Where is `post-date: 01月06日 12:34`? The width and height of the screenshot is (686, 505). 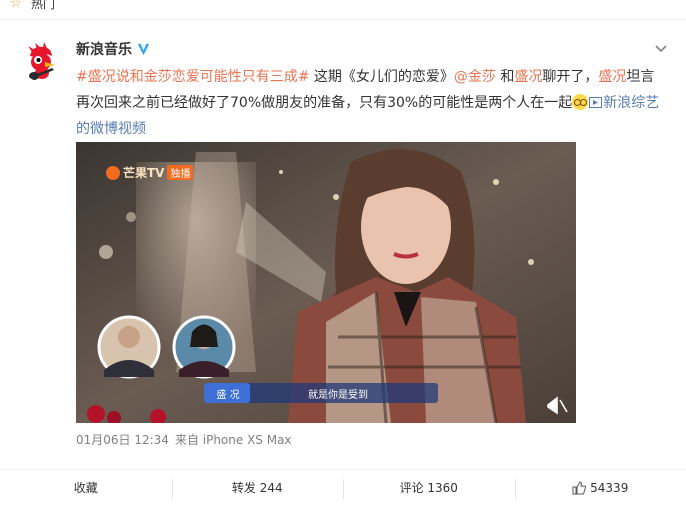
post-date: 01月06日 12:34 is located at coordinates (122, 440).